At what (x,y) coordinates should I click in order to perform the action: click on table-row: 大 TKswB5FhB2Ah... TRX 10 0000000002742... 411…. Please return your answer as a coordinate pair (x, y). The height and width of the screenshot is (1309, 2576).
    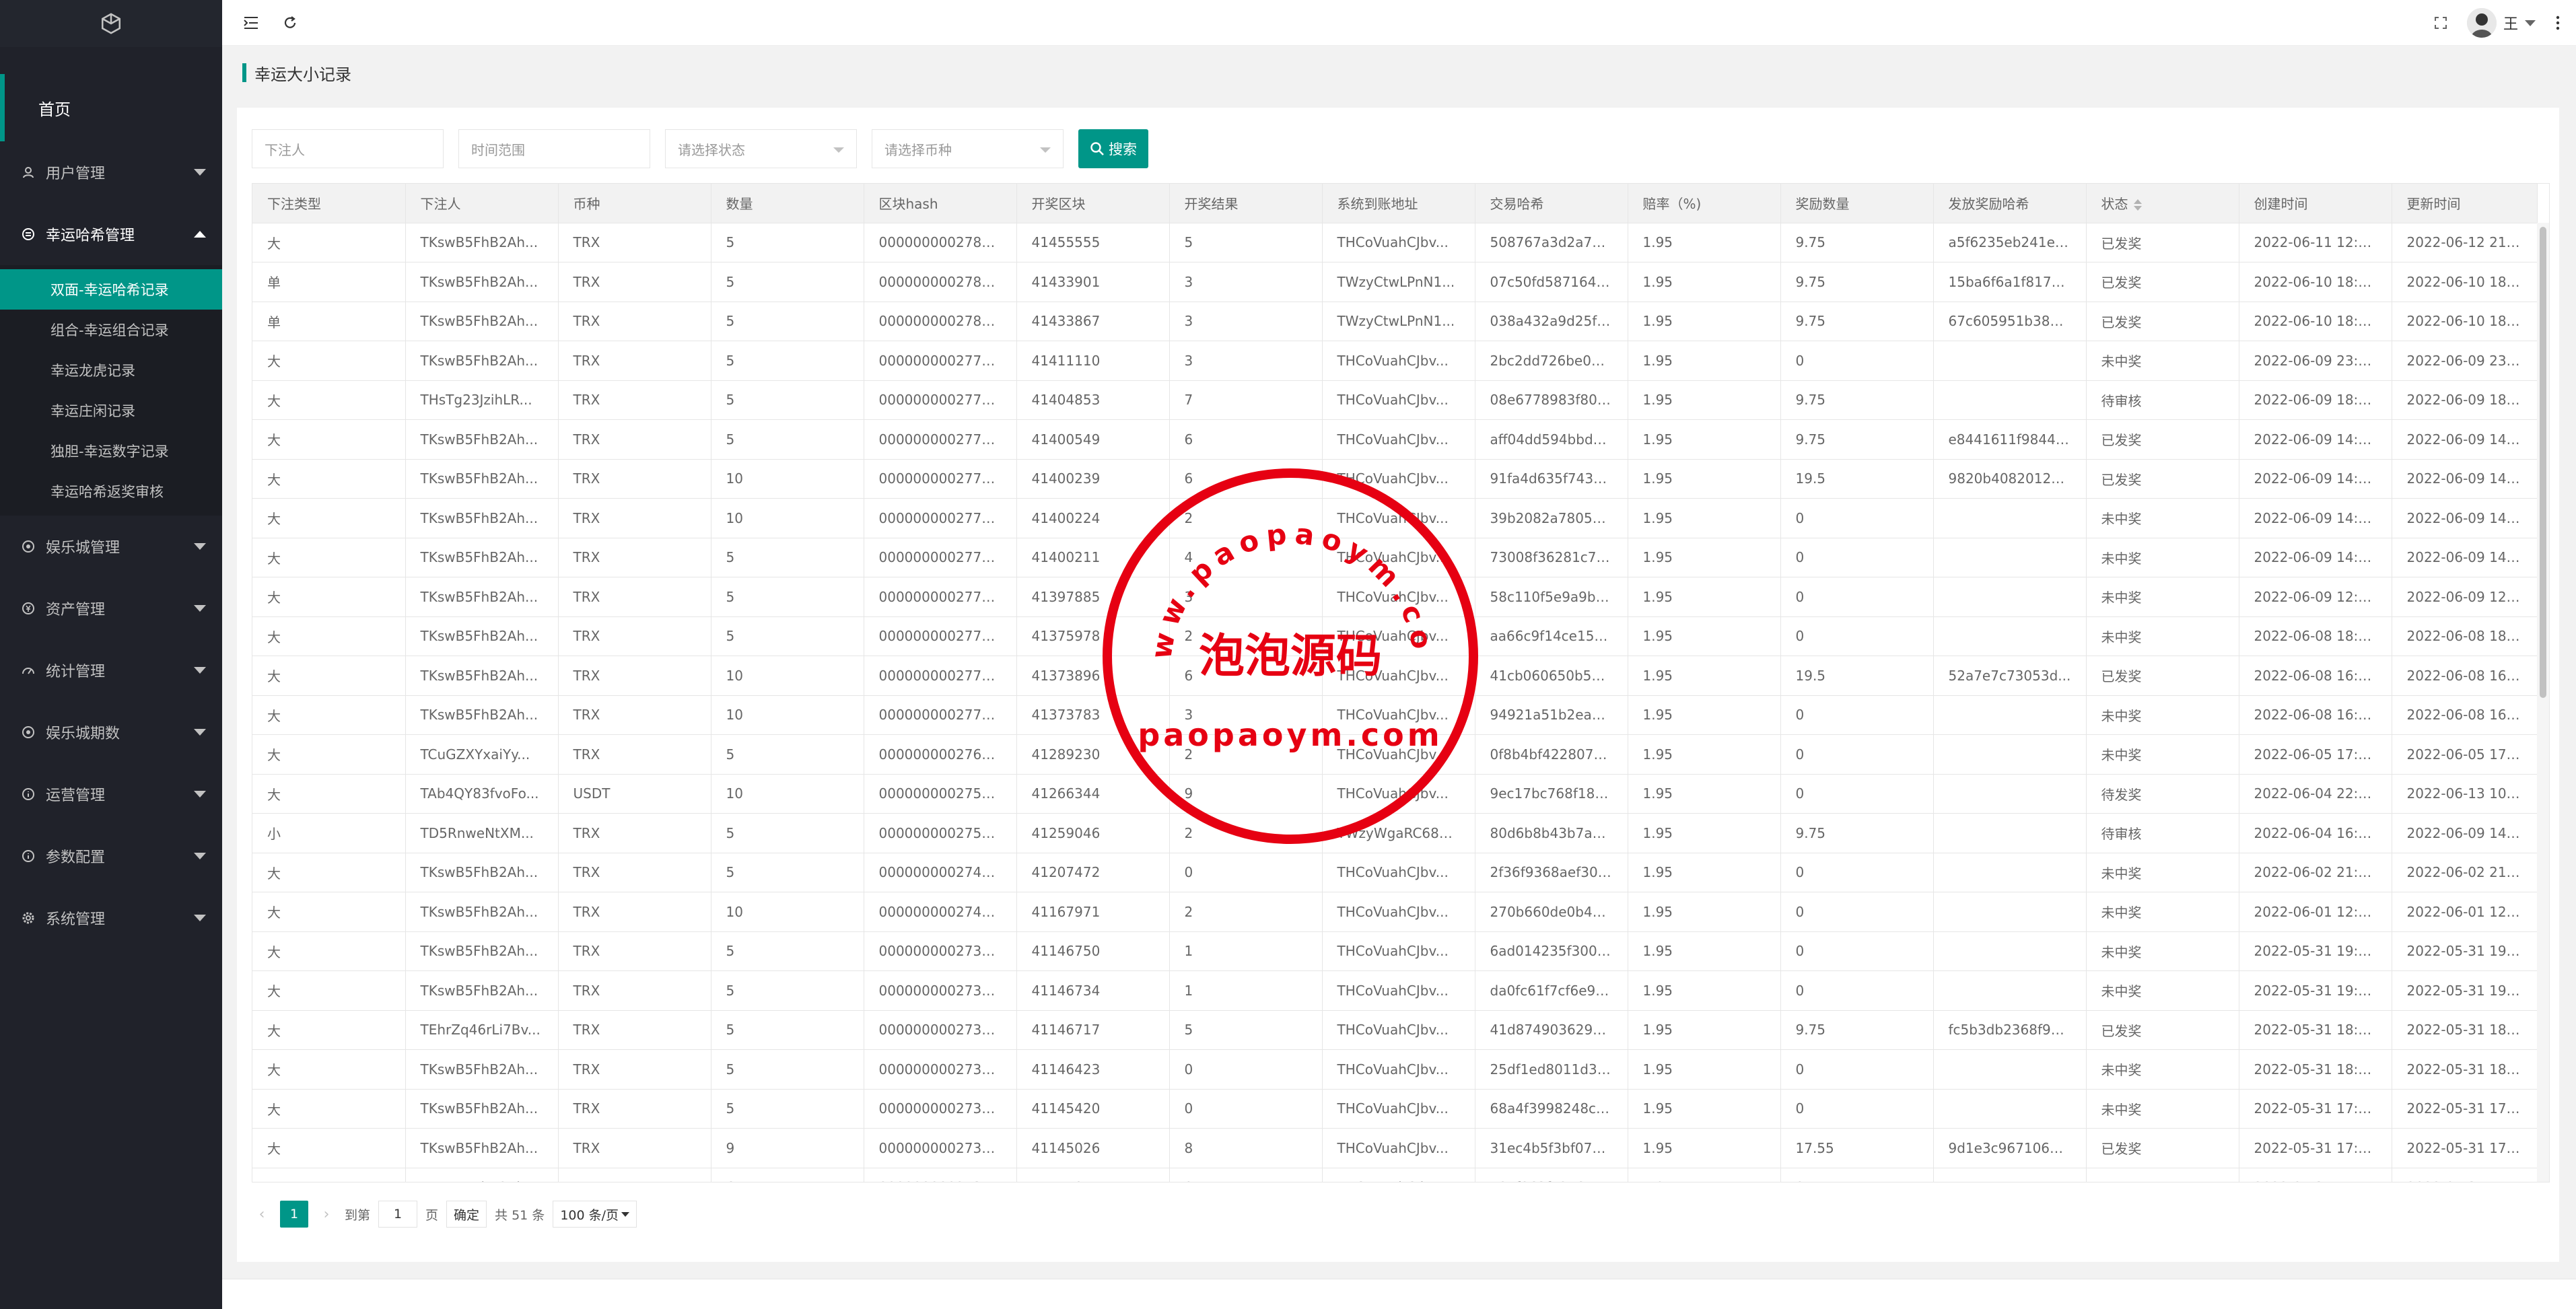
    Looking at the image, I should click on (1395, 912).